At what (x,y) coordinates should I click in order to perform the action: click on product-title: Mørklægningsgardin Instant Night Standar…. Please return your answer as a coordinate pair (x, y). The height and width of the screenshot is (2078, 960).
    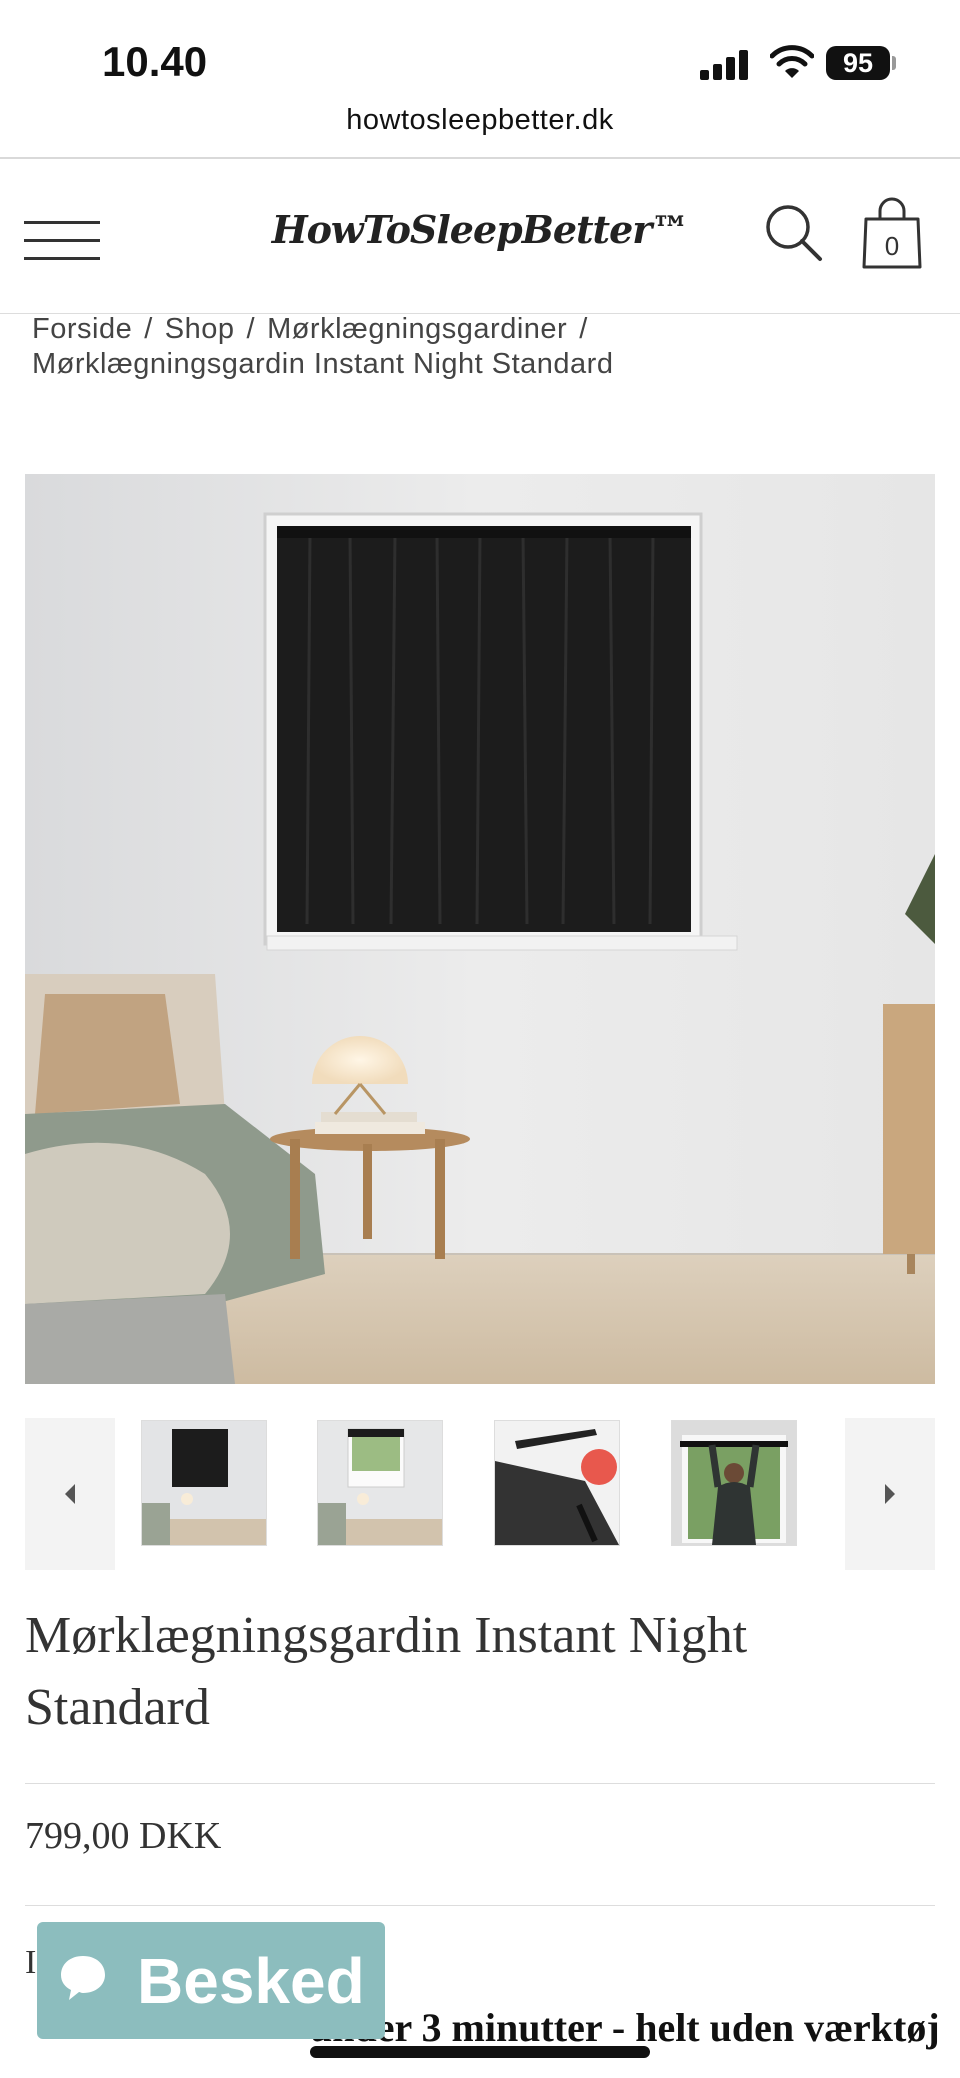
    Looking at the image, I should click on (386, 1671).